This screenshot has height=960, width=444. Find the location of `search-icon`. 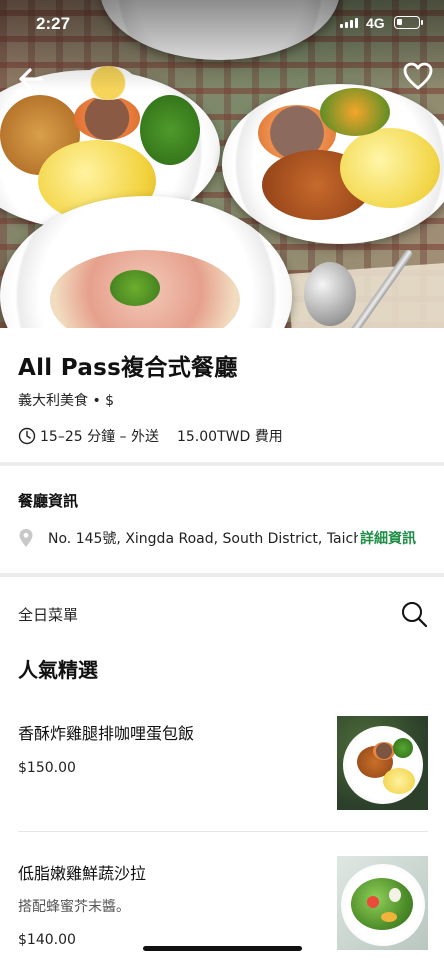

search-icon is located at coordinates (415, 615).